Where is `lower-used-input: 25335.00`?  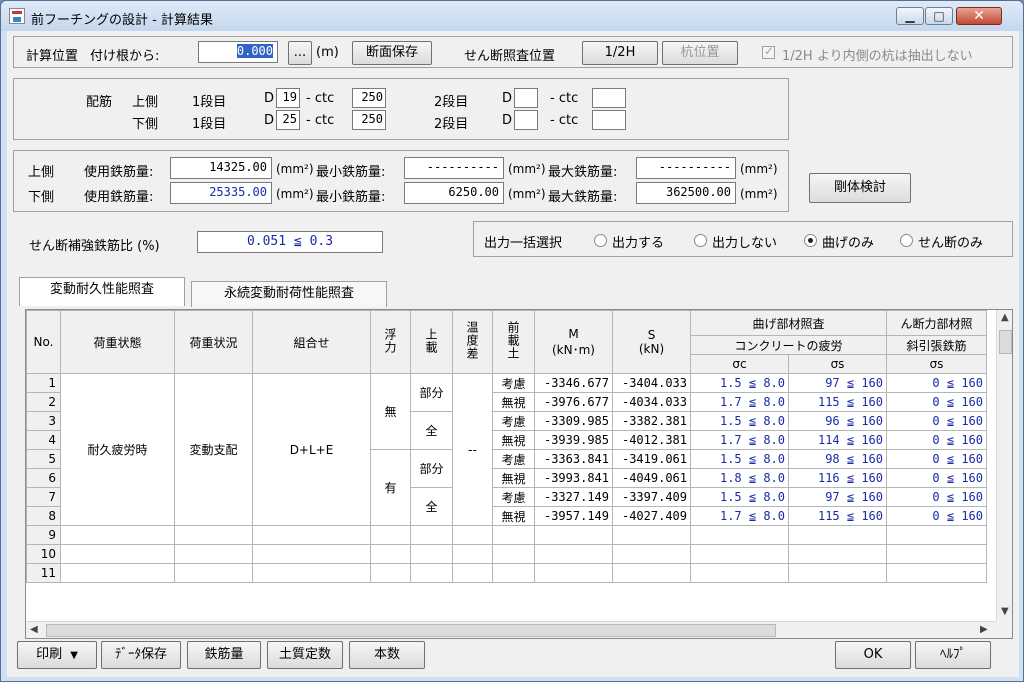
lower-used-input: 25335.00 is located at coordinates (221, 193).